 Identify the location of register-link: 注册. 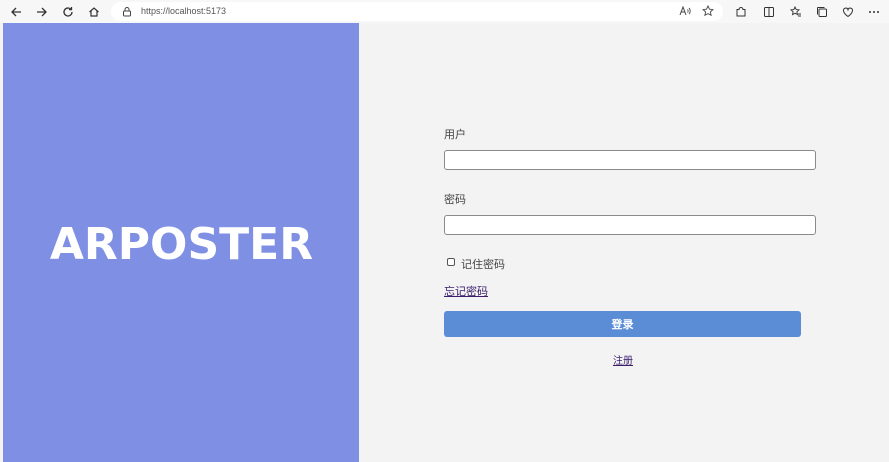
(623, 359).